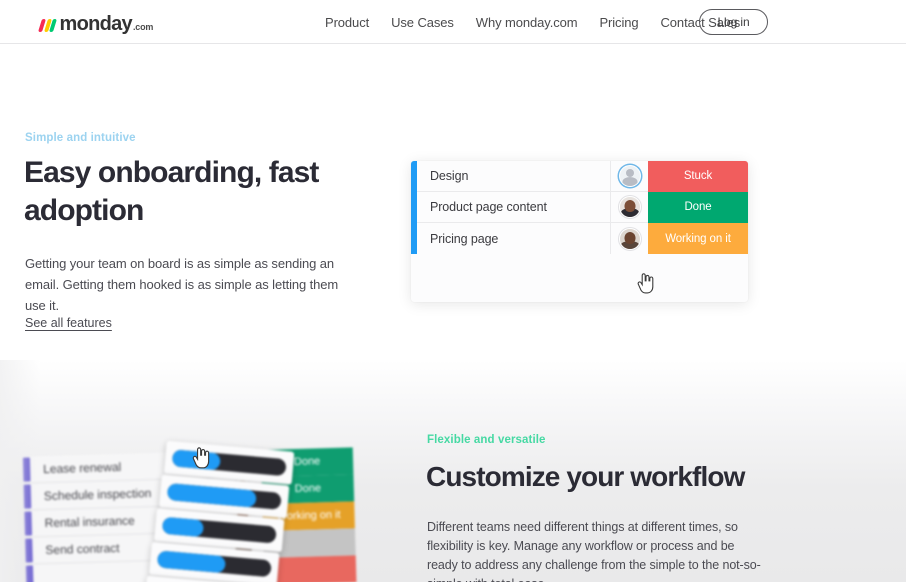 Image resolution: width=906 pixels, height=582 pixels. What do you see at coordinates (698, 207) in the screenshot?
I see `row-status-done: Done` at bounding box center [698, 207].